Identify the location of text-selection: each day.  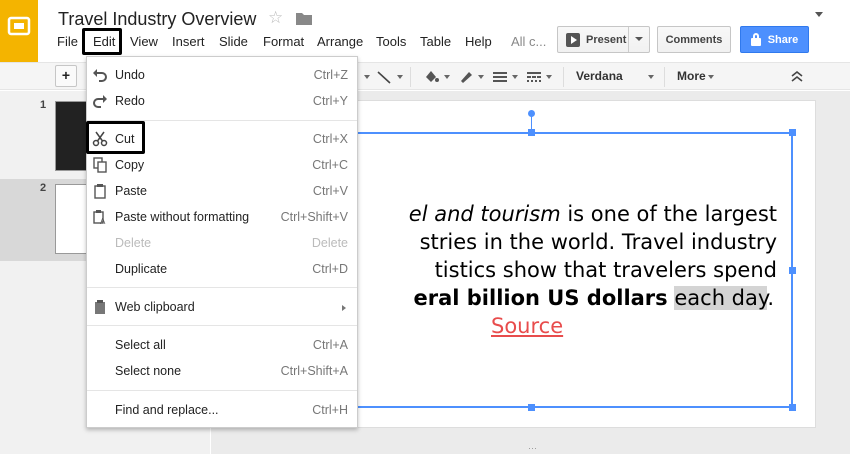
(721, 298).